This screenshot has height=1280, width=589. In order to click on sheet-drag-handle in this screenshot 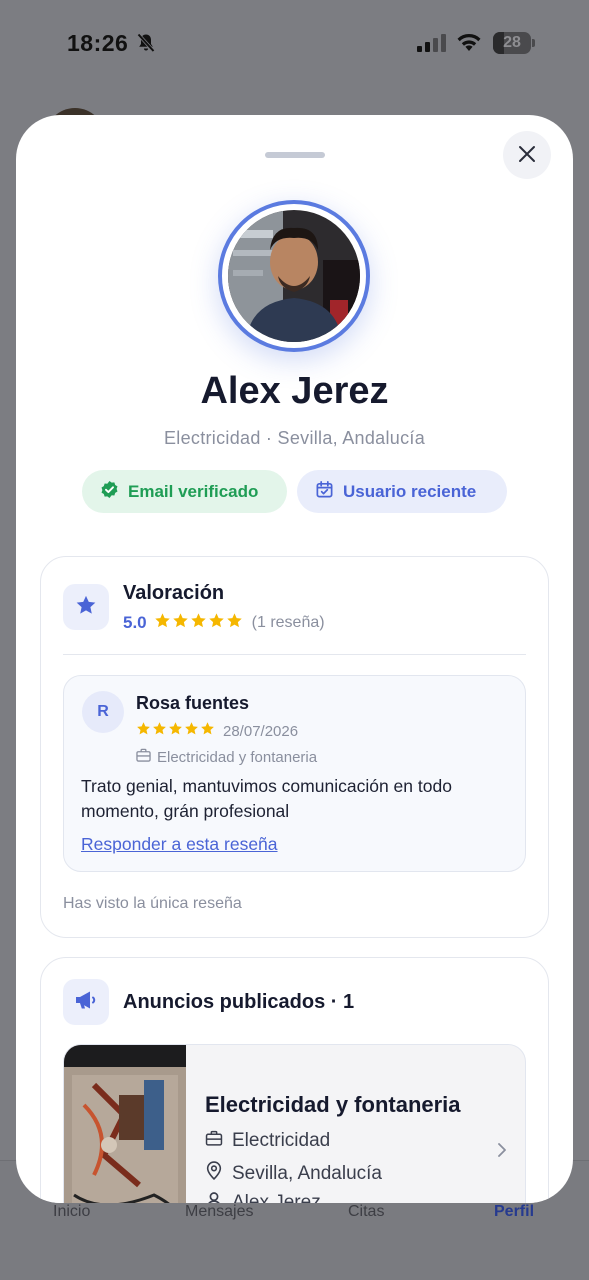, I will do `click(295, 155)`.